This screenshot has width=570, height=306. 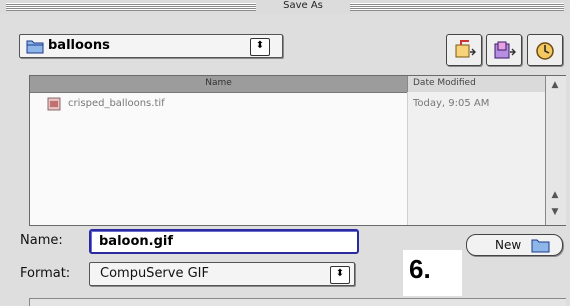 I want to click on list-item: crisped_balloons.tif Today, 9:05 AM, so click(x=287, y=104).